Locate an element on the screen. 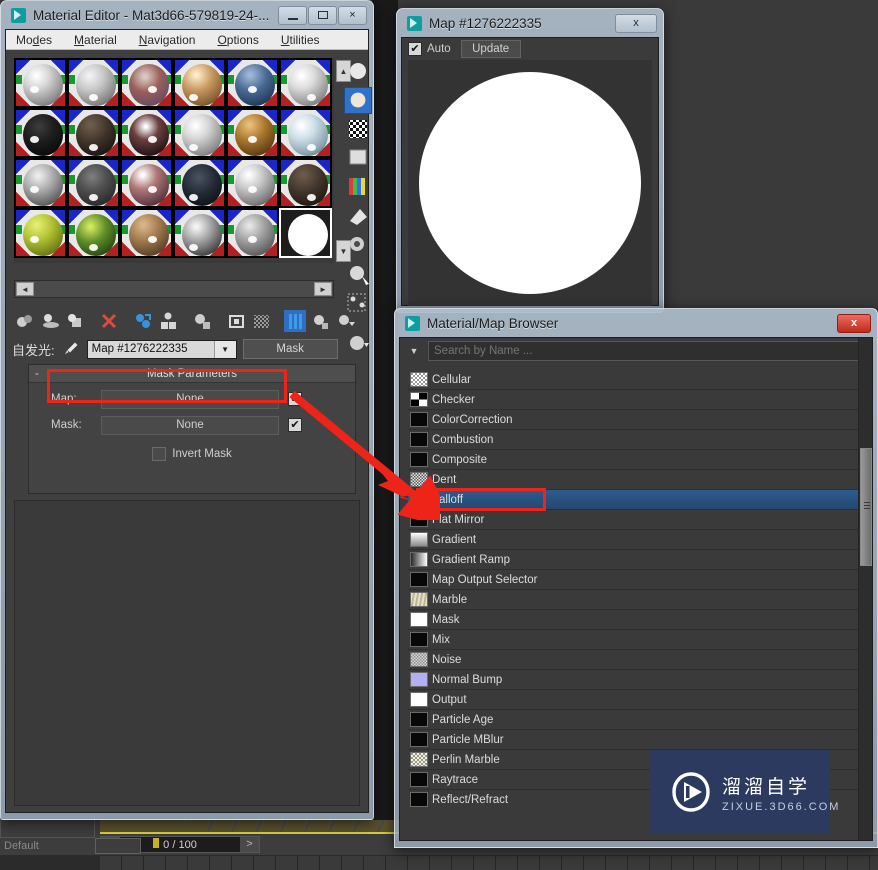 The height and width of the screenshot is (870, 878). browser-list-item: Falloff is located at coordinates (636, 500).